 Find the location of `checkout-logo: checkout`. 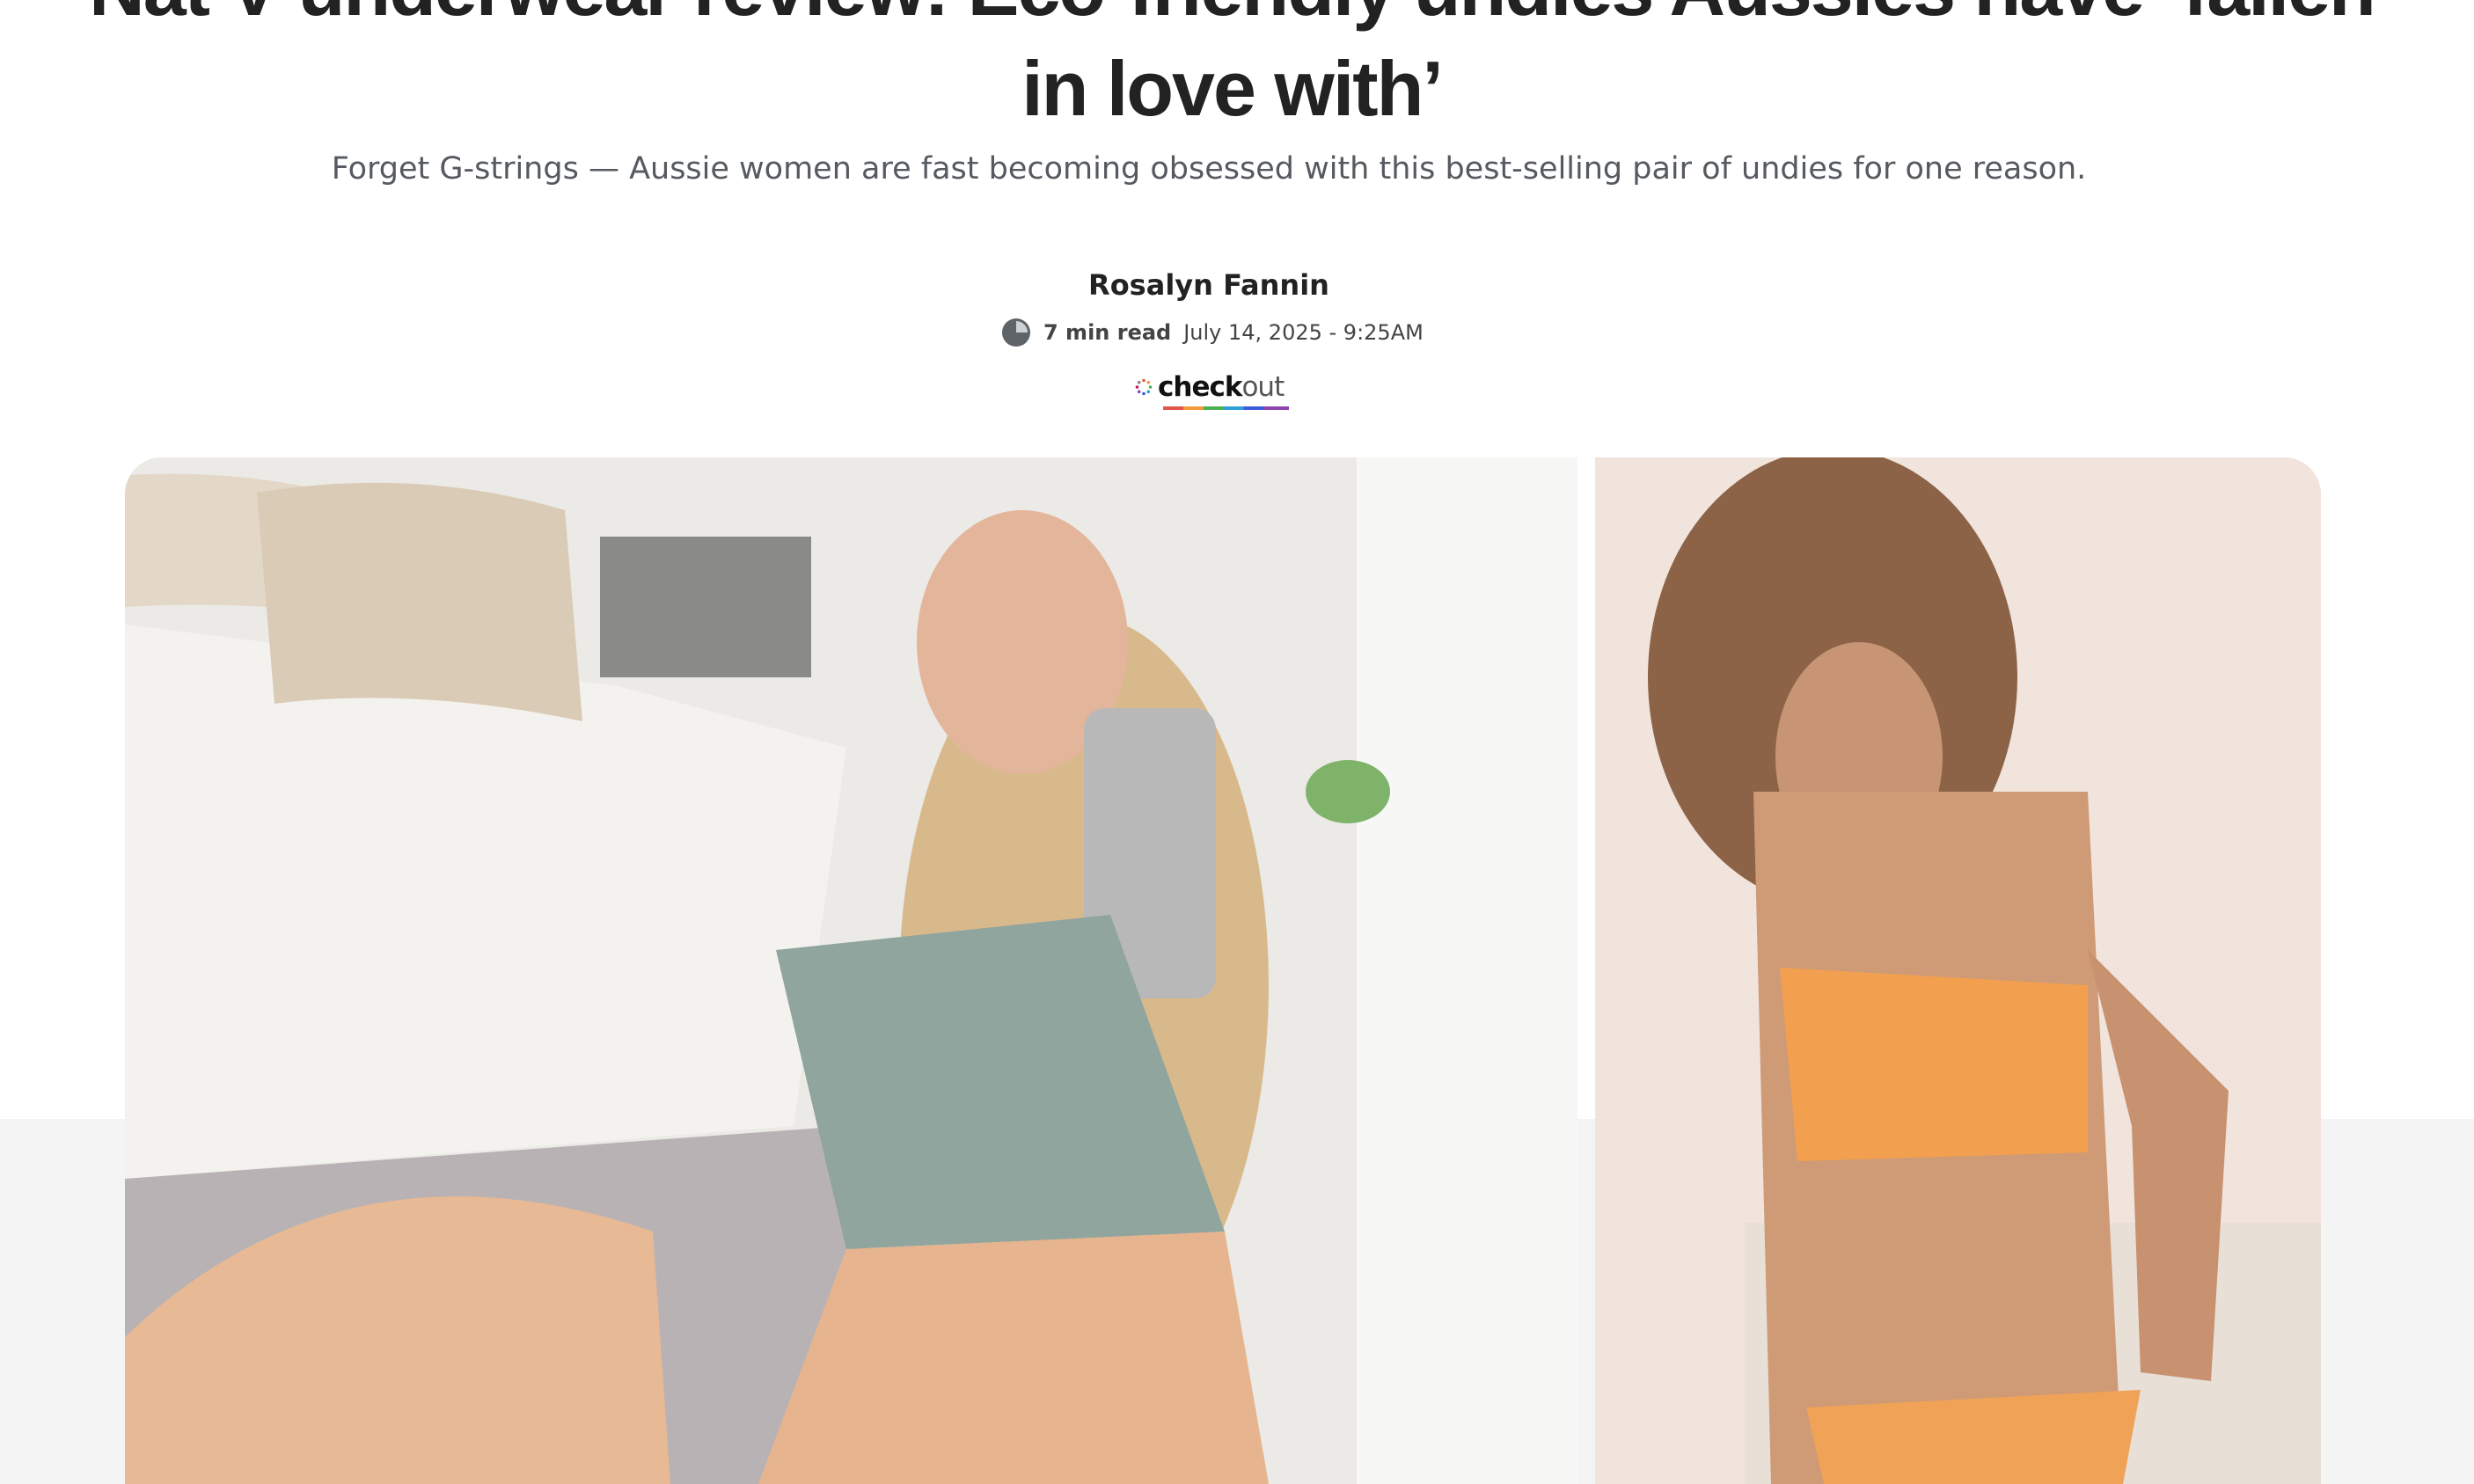

checkout-logo: checkout is located at coordinates (1212, 389).